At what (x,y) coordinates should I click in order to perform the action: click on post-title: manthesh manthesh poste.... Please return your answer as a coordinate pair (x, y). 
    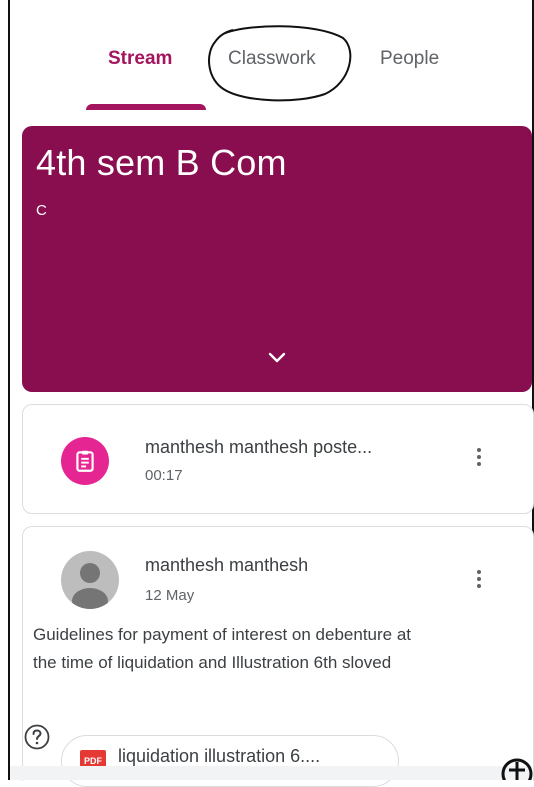
    Looking at the image, I should click on (259, 447).